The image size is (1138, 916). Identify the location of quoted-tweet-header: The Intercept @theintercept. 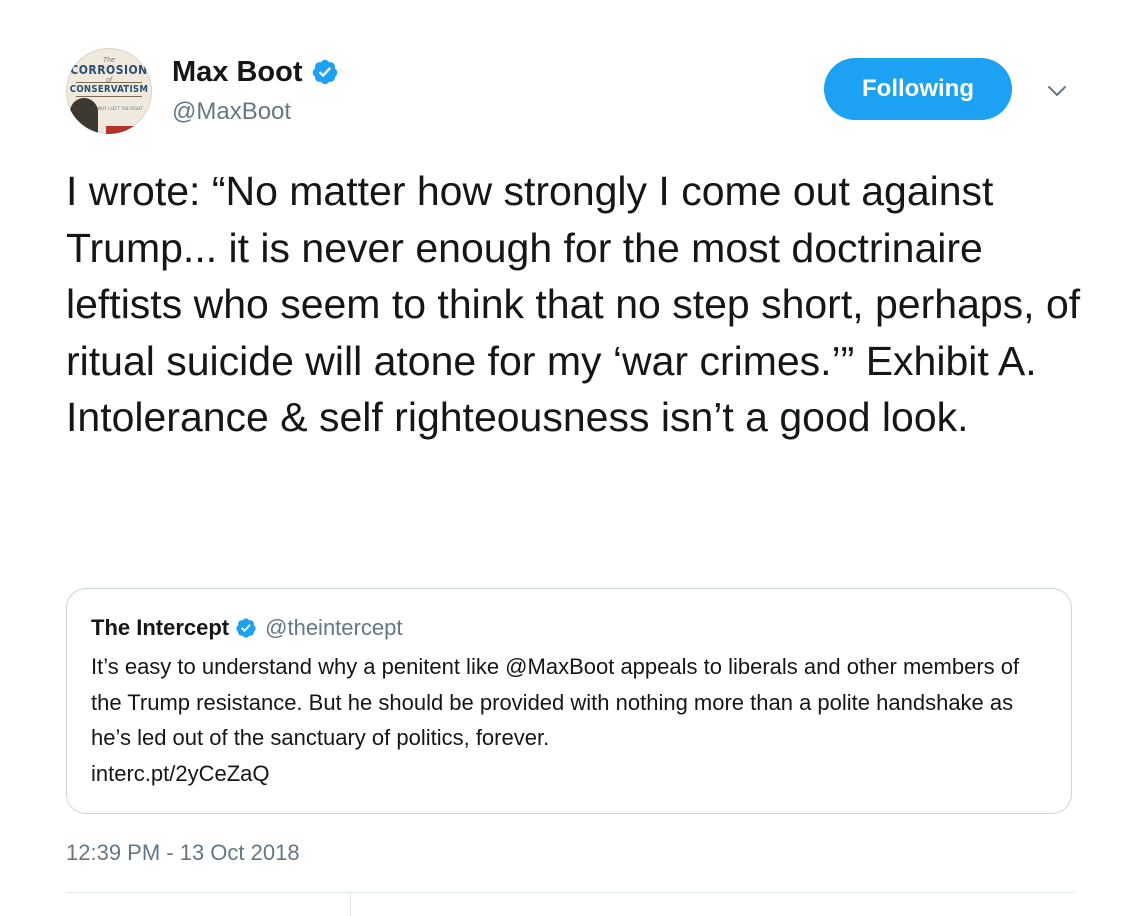
(569, 628).